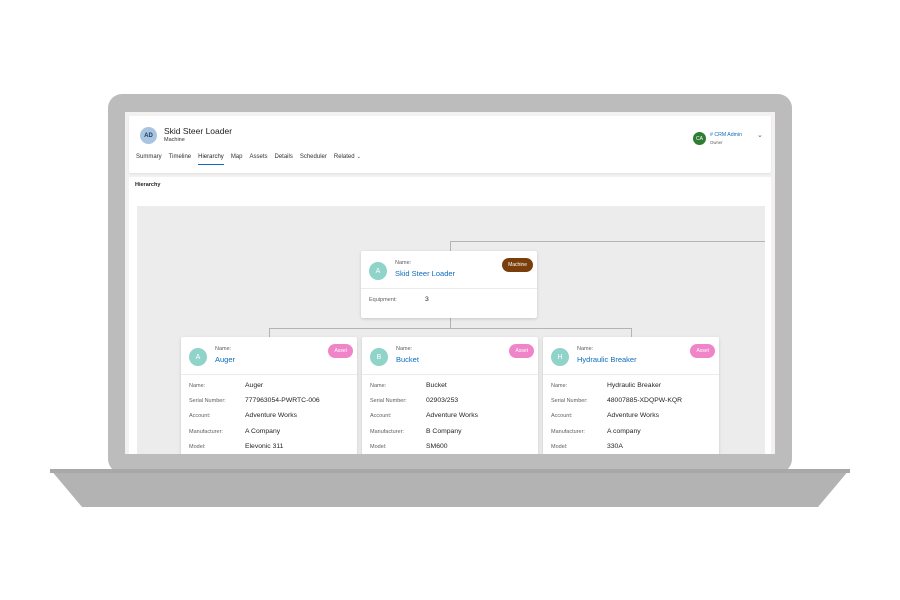 Image resolution: width=900 pixels, height=600 pixels. What do you see at coordinates (436, 385) in the screenshot?
I see `field-value: Bucket` at bounding box center [436, 385].